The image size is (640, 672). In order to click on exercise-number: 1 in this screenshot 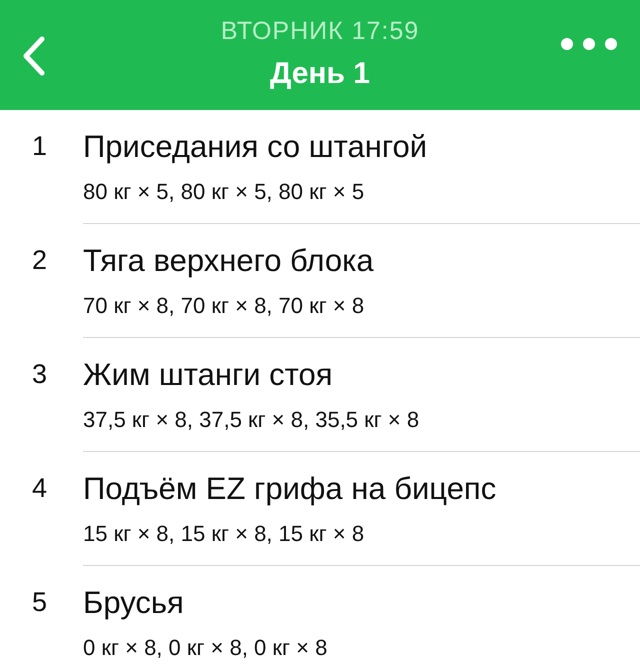, I will do `click(39, 146)`.